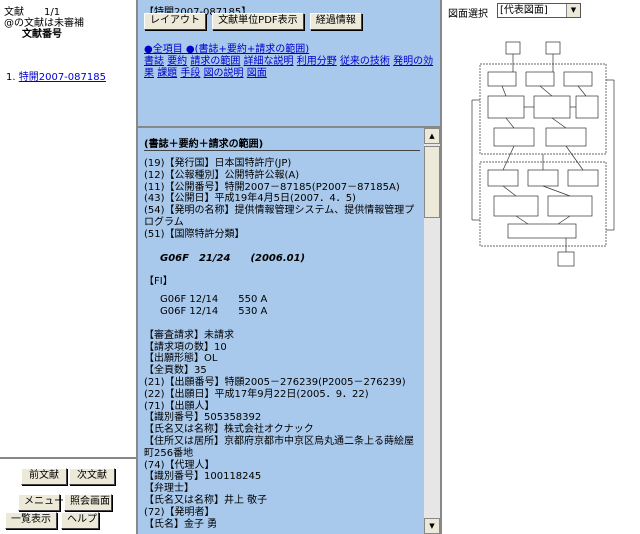 The height and width of the screenshot is (534, 640). Describe the element at coordinates (257, 73) in the screenshot. I see `link-drawings: 図面` at that location.